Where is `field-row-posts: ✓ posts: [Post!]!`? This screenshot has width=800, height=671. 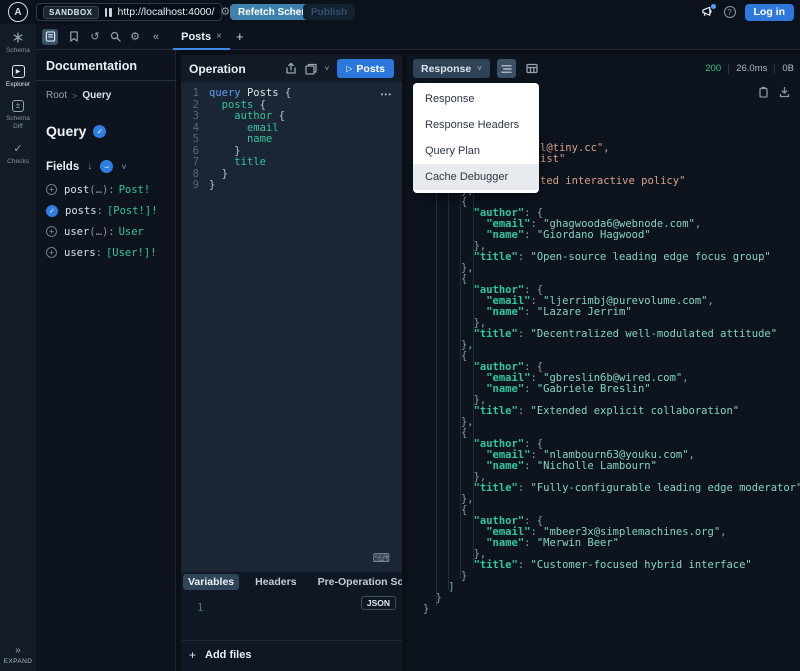 field-row-posts: ✓ posts: [Post!]! is located at coordinates (105, 210).